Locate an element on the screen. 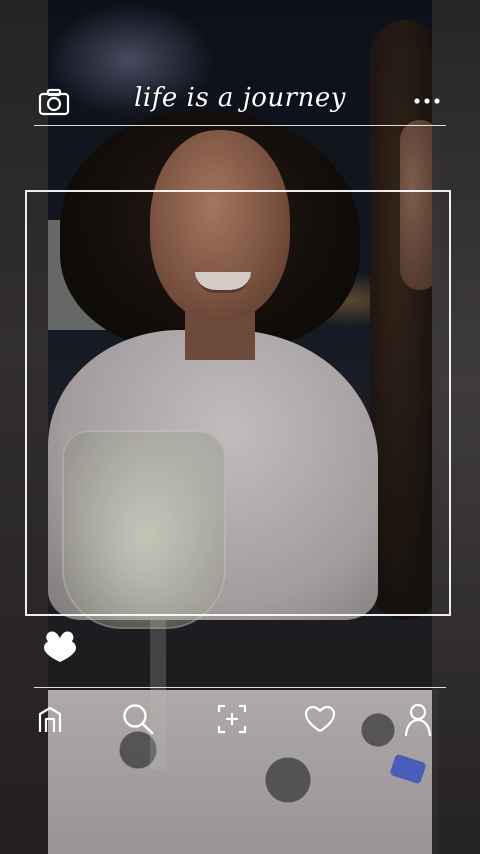  add-square-icon is located at coordinates (232, 719).